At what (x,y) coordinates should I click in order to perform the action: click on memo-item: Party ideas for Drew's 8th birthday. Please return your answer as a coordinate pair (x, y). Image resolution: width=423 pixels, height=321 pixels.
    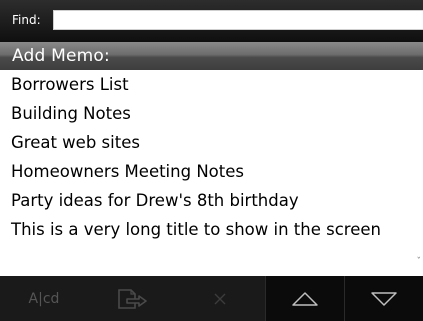
    Looking at the image, I should click on (211, 200).